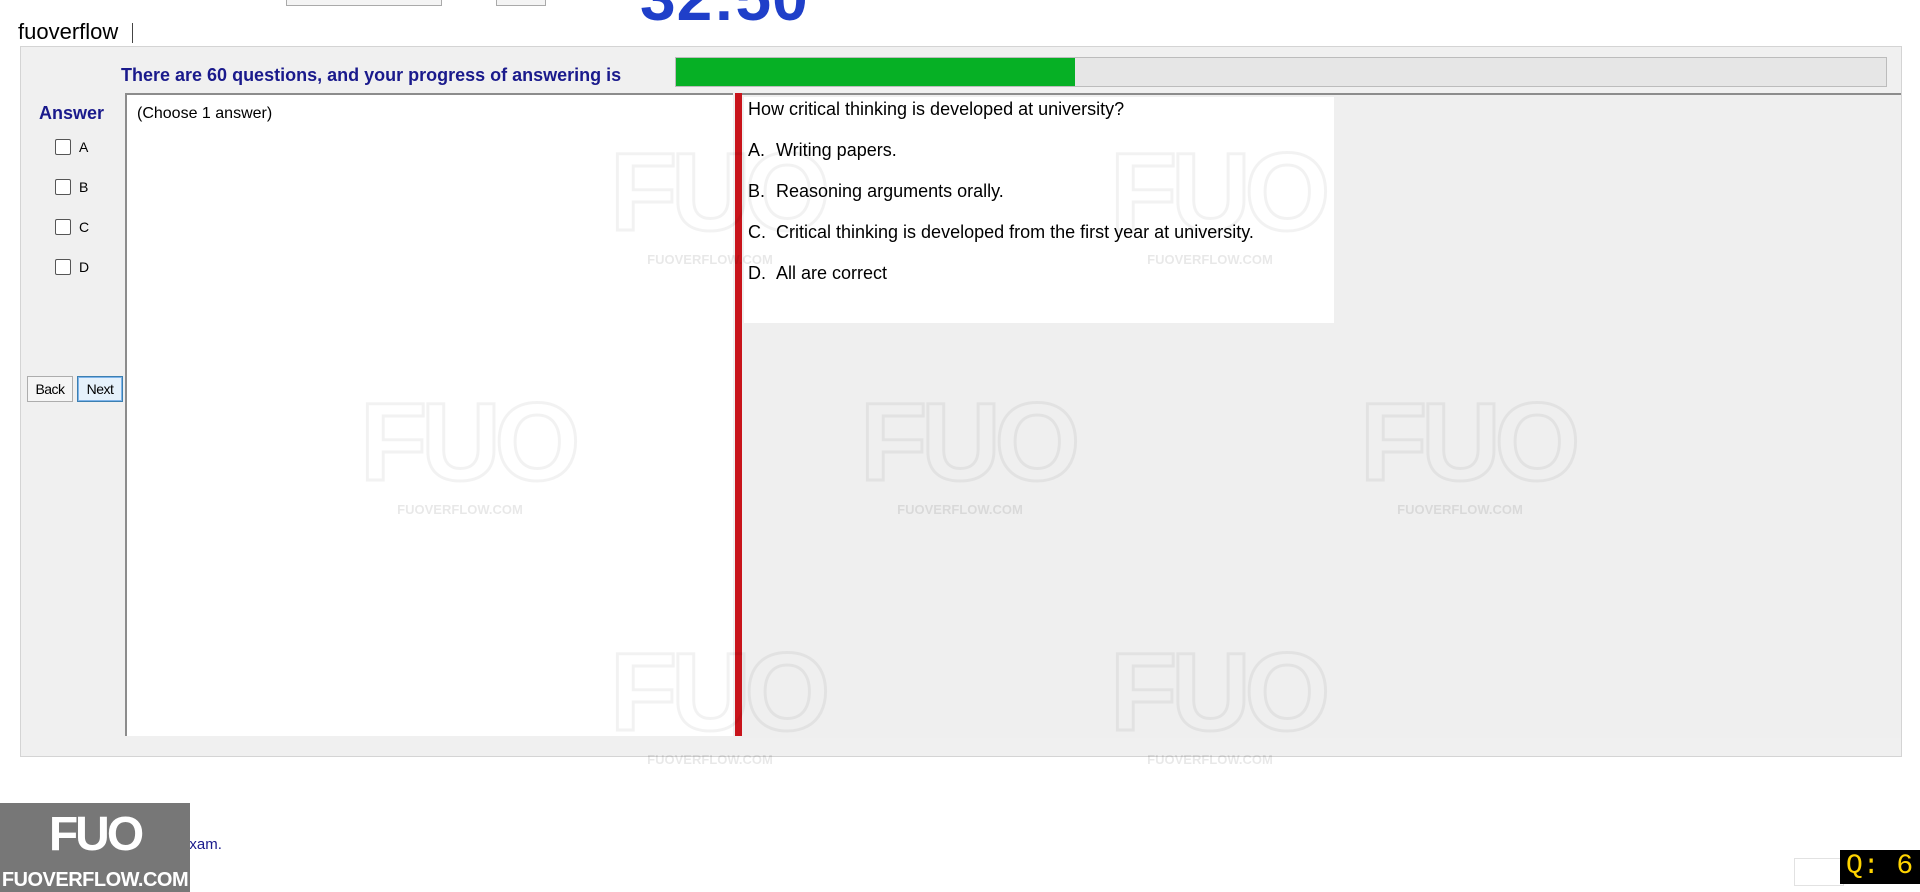 The image size is (1920, 892). I want to click on answer-option-d: D, so click(72, 267).